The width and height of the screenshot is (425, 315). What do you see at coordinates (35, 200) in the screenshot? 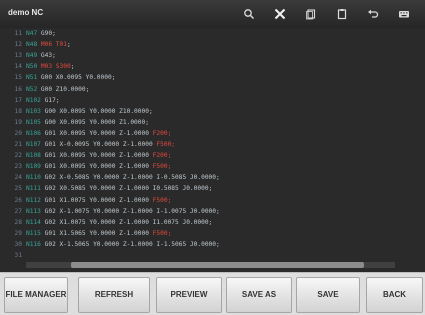
I see `code-token: N112` at bounding box center [35, 200].